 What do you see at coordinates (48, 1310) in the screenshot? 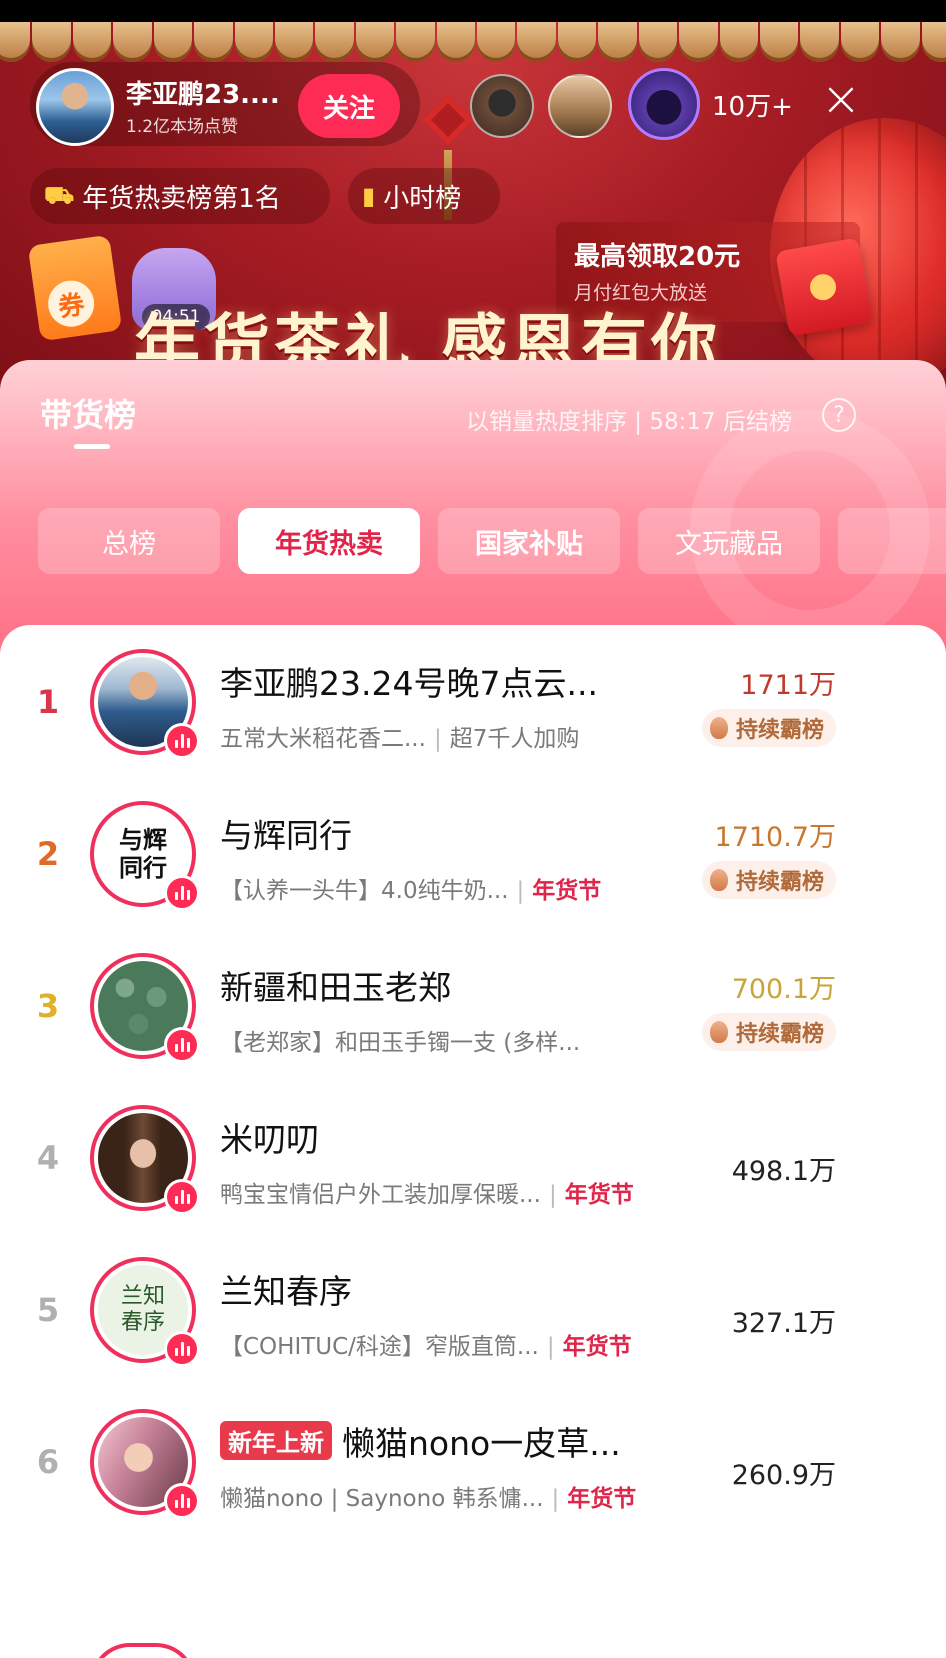
I see `rank-number: 5` at bounding box center [48, 1310].